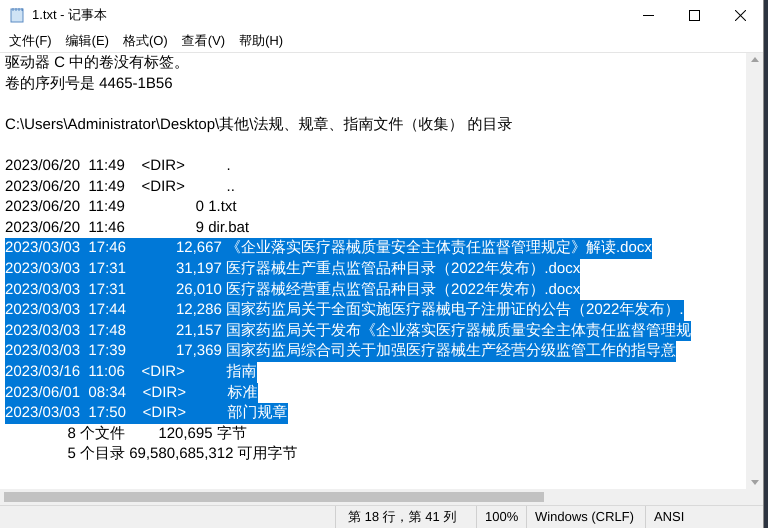 The height and width of the screenshot is (528, 768). What do you see at coordinates (203, 41) in the screenshot?
I see `menu-item: 查看(V)` at bounding box center [203, 41].